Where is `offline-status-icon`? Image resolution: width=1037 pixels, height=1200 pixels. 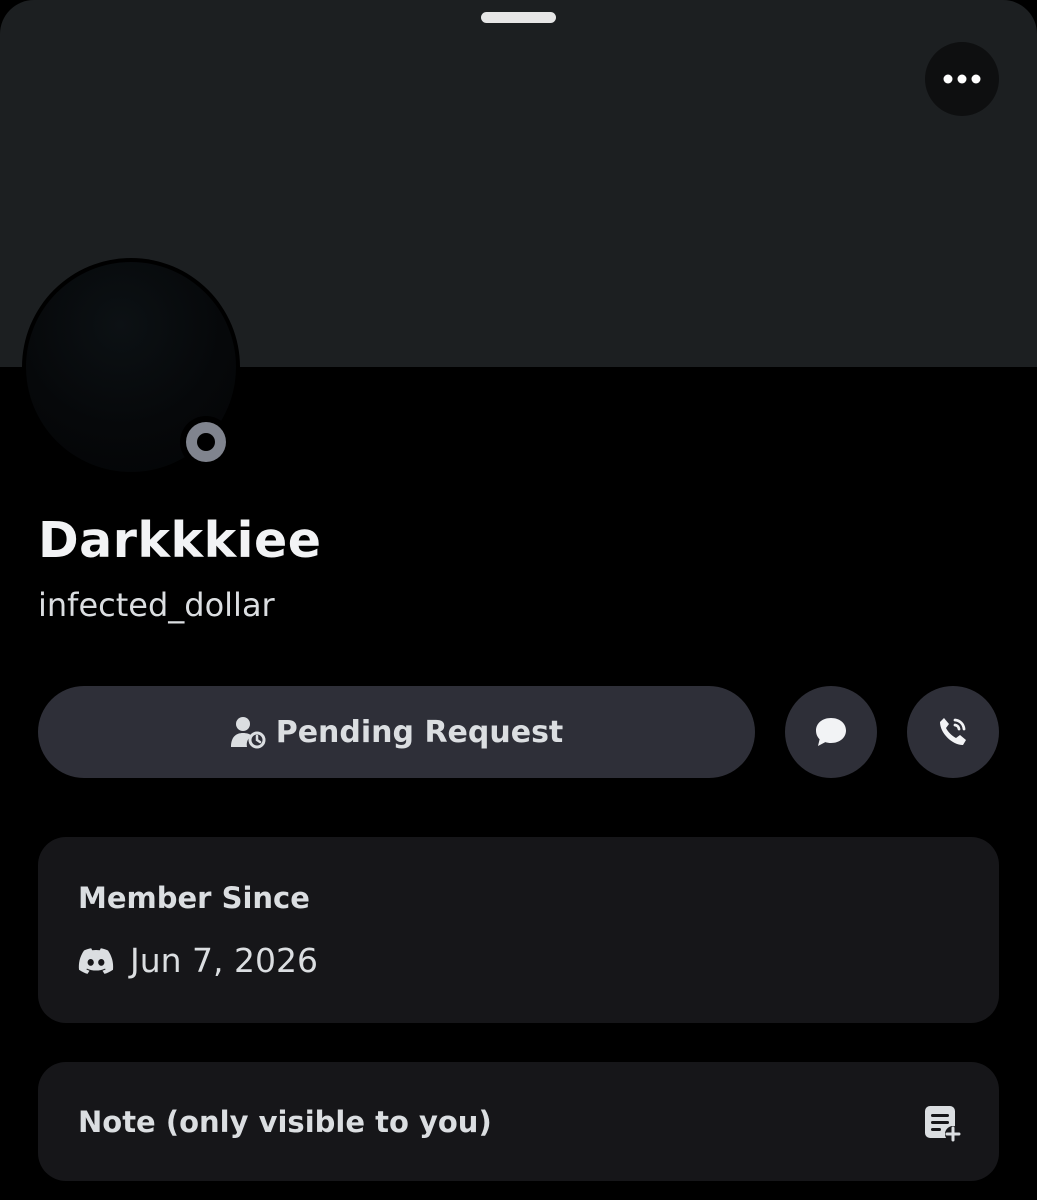 offline-status-icon is located at coordinates (206, 442).